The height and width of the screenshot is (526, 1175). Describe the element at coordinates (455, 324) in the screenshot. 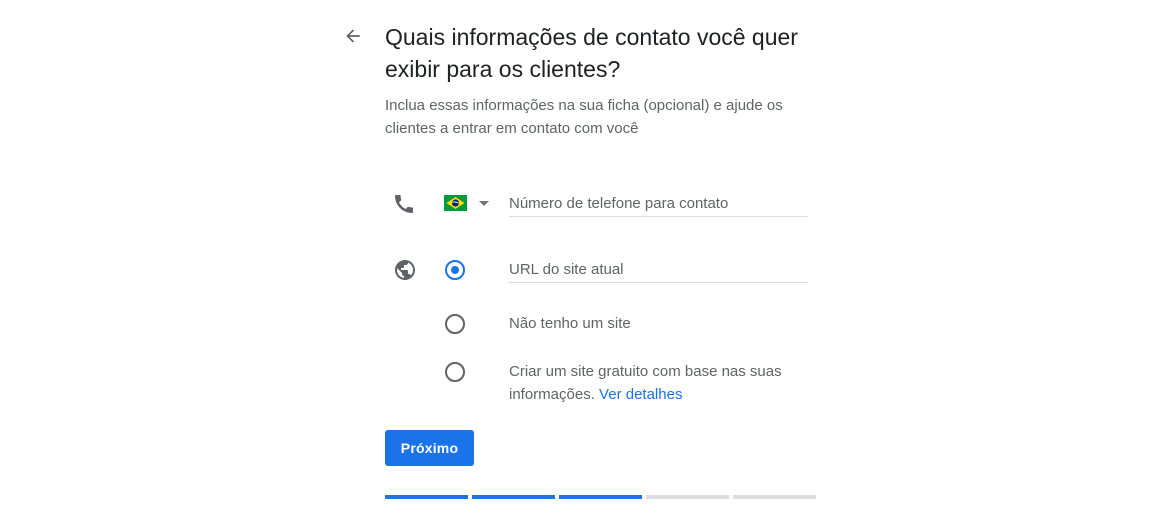

I see `radio-no-site` at that location.